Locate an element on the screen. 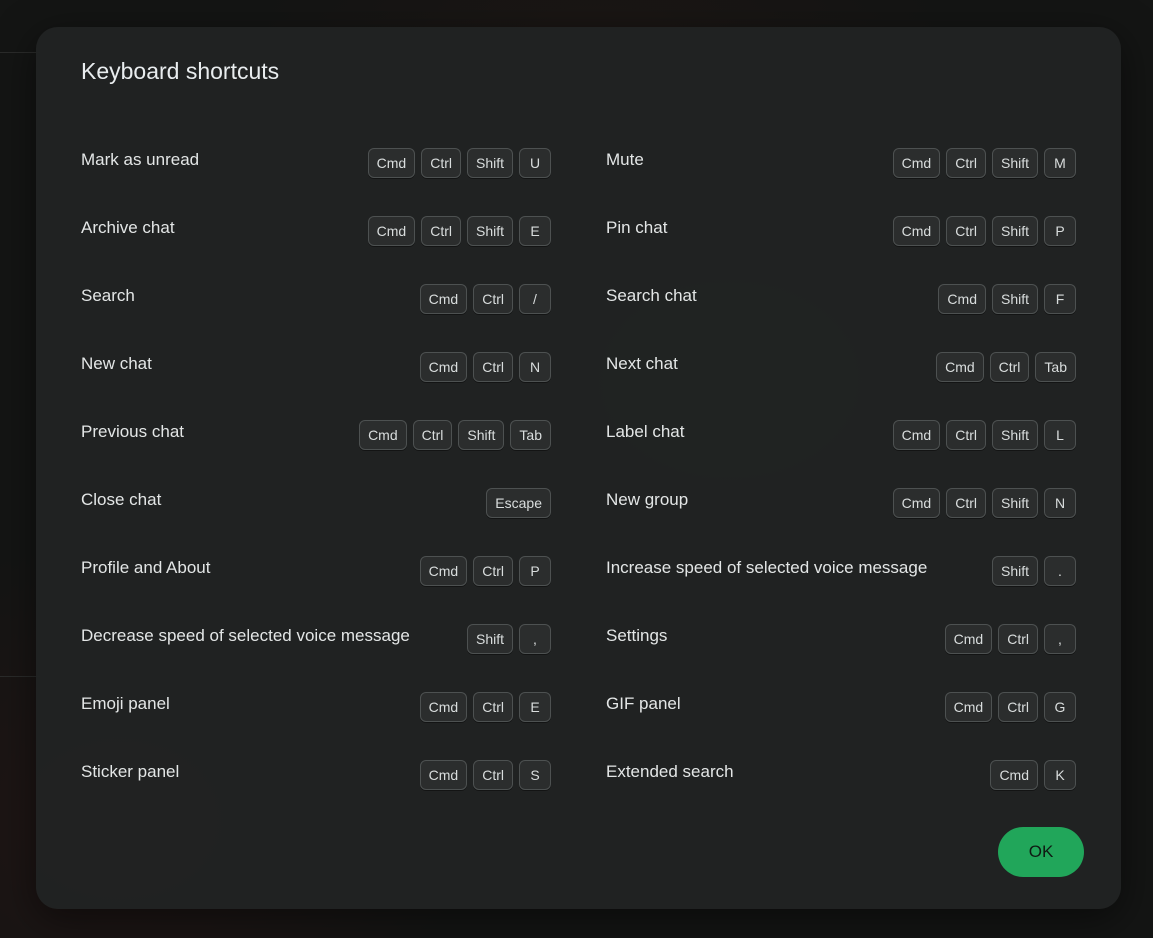 This screenshot has height=938, width=1153. shortcut-row: Next chat Cmd Ctrl Tab is located at coordinates (841, 367).